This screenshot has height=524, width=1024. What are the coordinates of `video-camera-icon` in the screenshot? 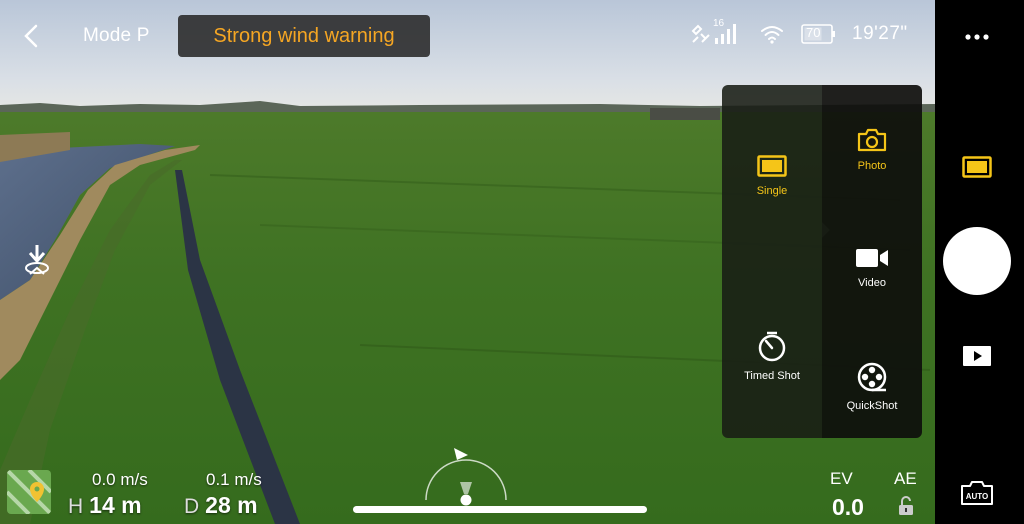 It's located at (872, 258).